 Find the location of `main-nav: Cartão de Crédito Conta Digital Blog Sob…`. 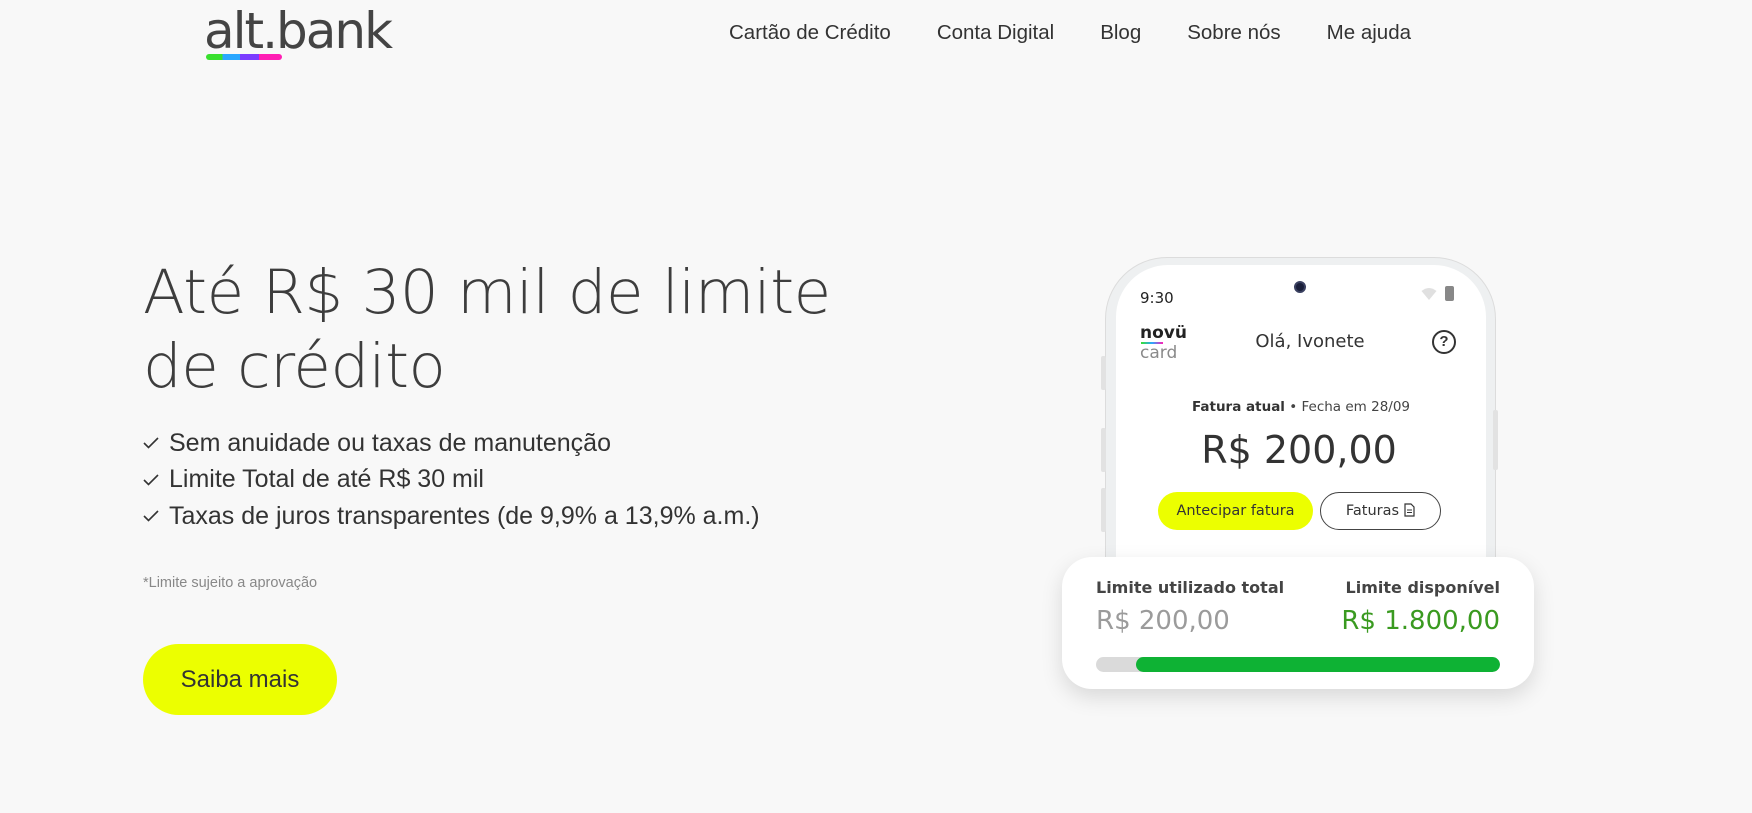

main-nav: Cartão de Crédito Conta Digital Blog Sob… is located at coordinates (1093, 33).